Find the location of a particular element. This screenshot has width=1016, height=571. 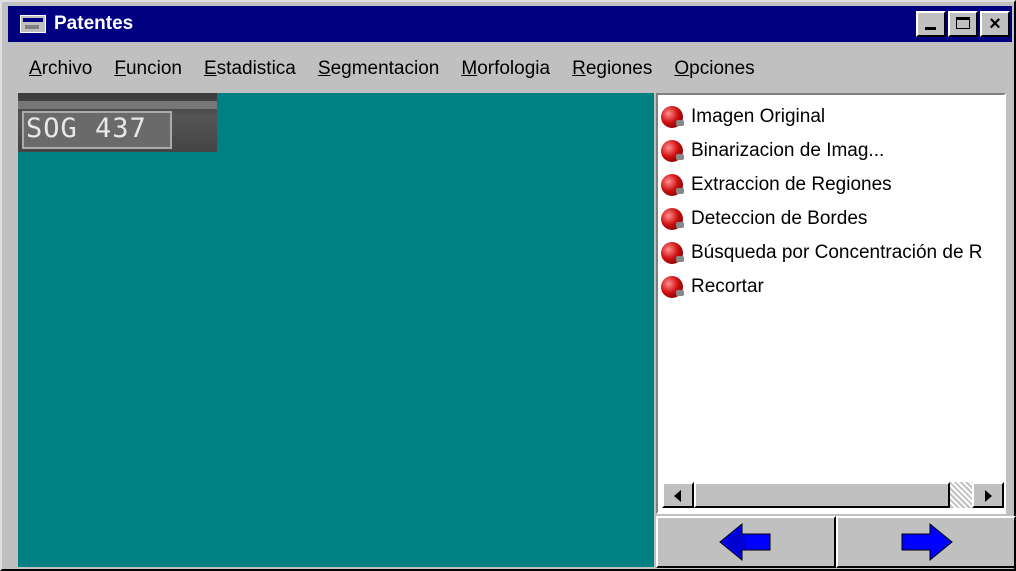

menu-archivo: Archivo is located at coordinates (60, 69).